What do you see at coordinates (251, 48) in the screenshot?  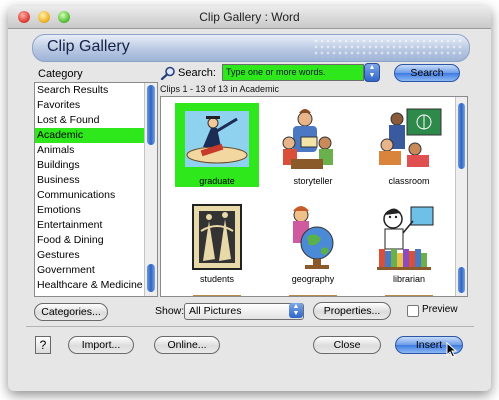 I see `gallery-banner: Clip Gallery` at bounding box center [251, 48].